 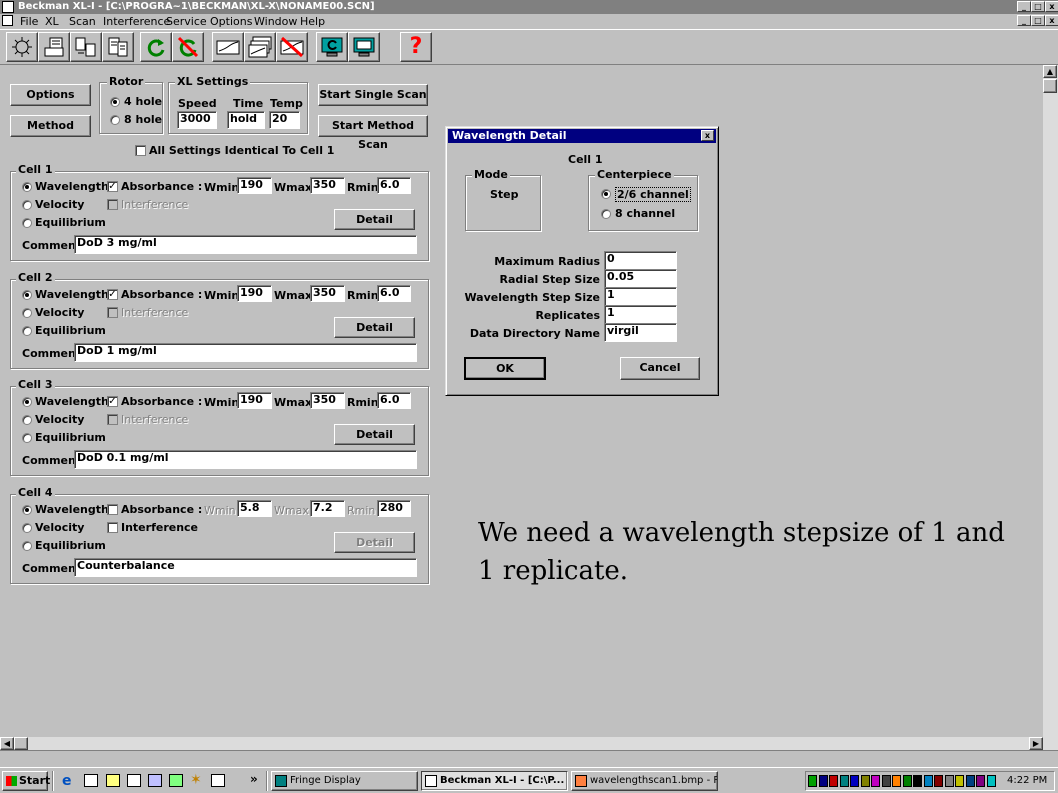 I want to click on cell-1-equilibrium-radio, so click(x=27, y=223).